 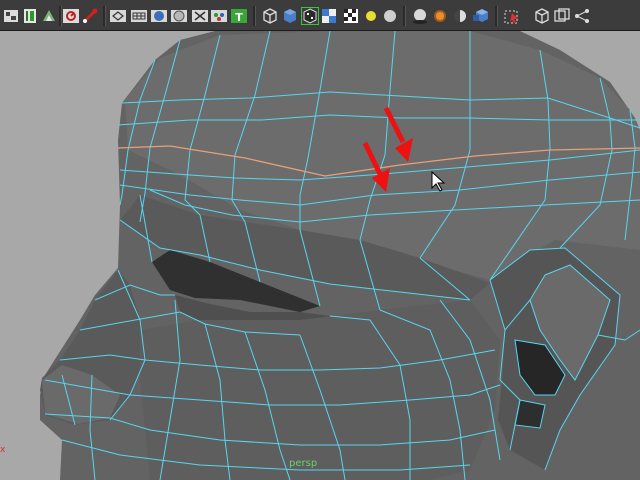 What do you see at coordinates (90, 16) in the screenshot?
I see `render-frame-icon` at bounding box center [90, 16].